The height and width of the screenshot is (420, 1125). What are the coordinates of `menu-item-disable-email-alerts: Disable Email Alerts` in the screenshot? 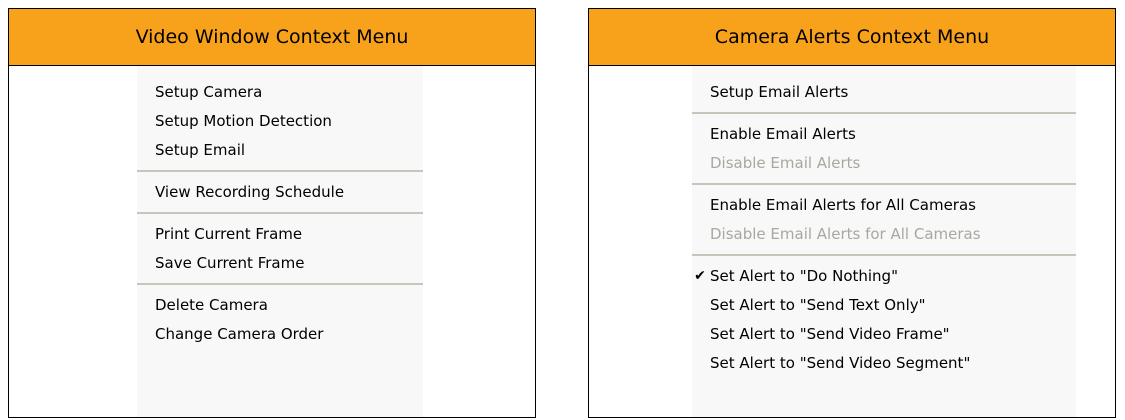 It's located at (785, 163).